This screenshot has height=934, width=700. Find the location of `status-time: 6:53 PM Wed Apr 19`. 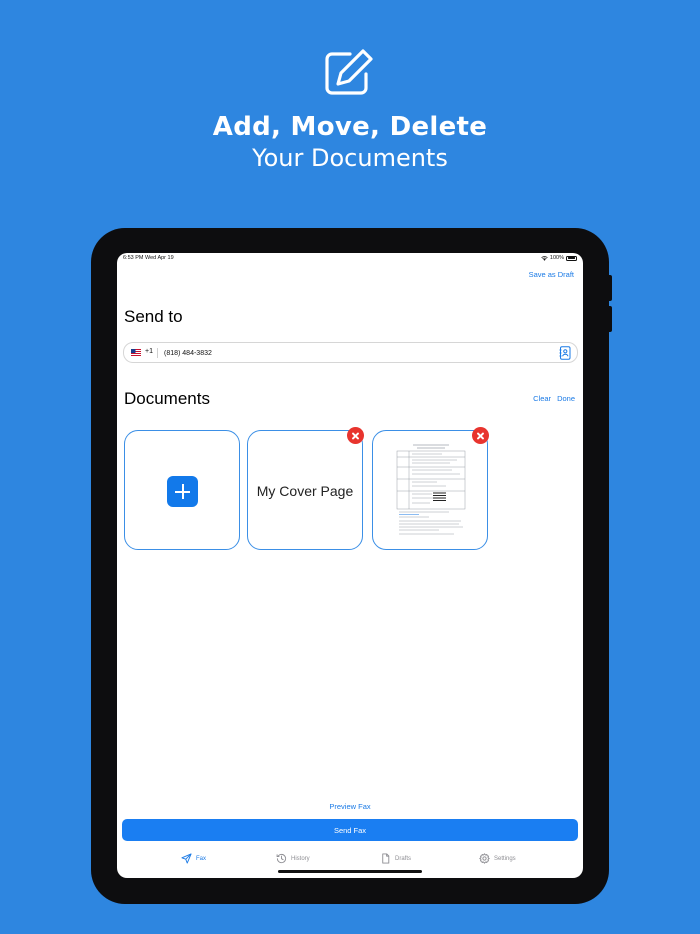

status-time: 6:53 PM Wed Apr 19 is located at coordinates (148, 258).